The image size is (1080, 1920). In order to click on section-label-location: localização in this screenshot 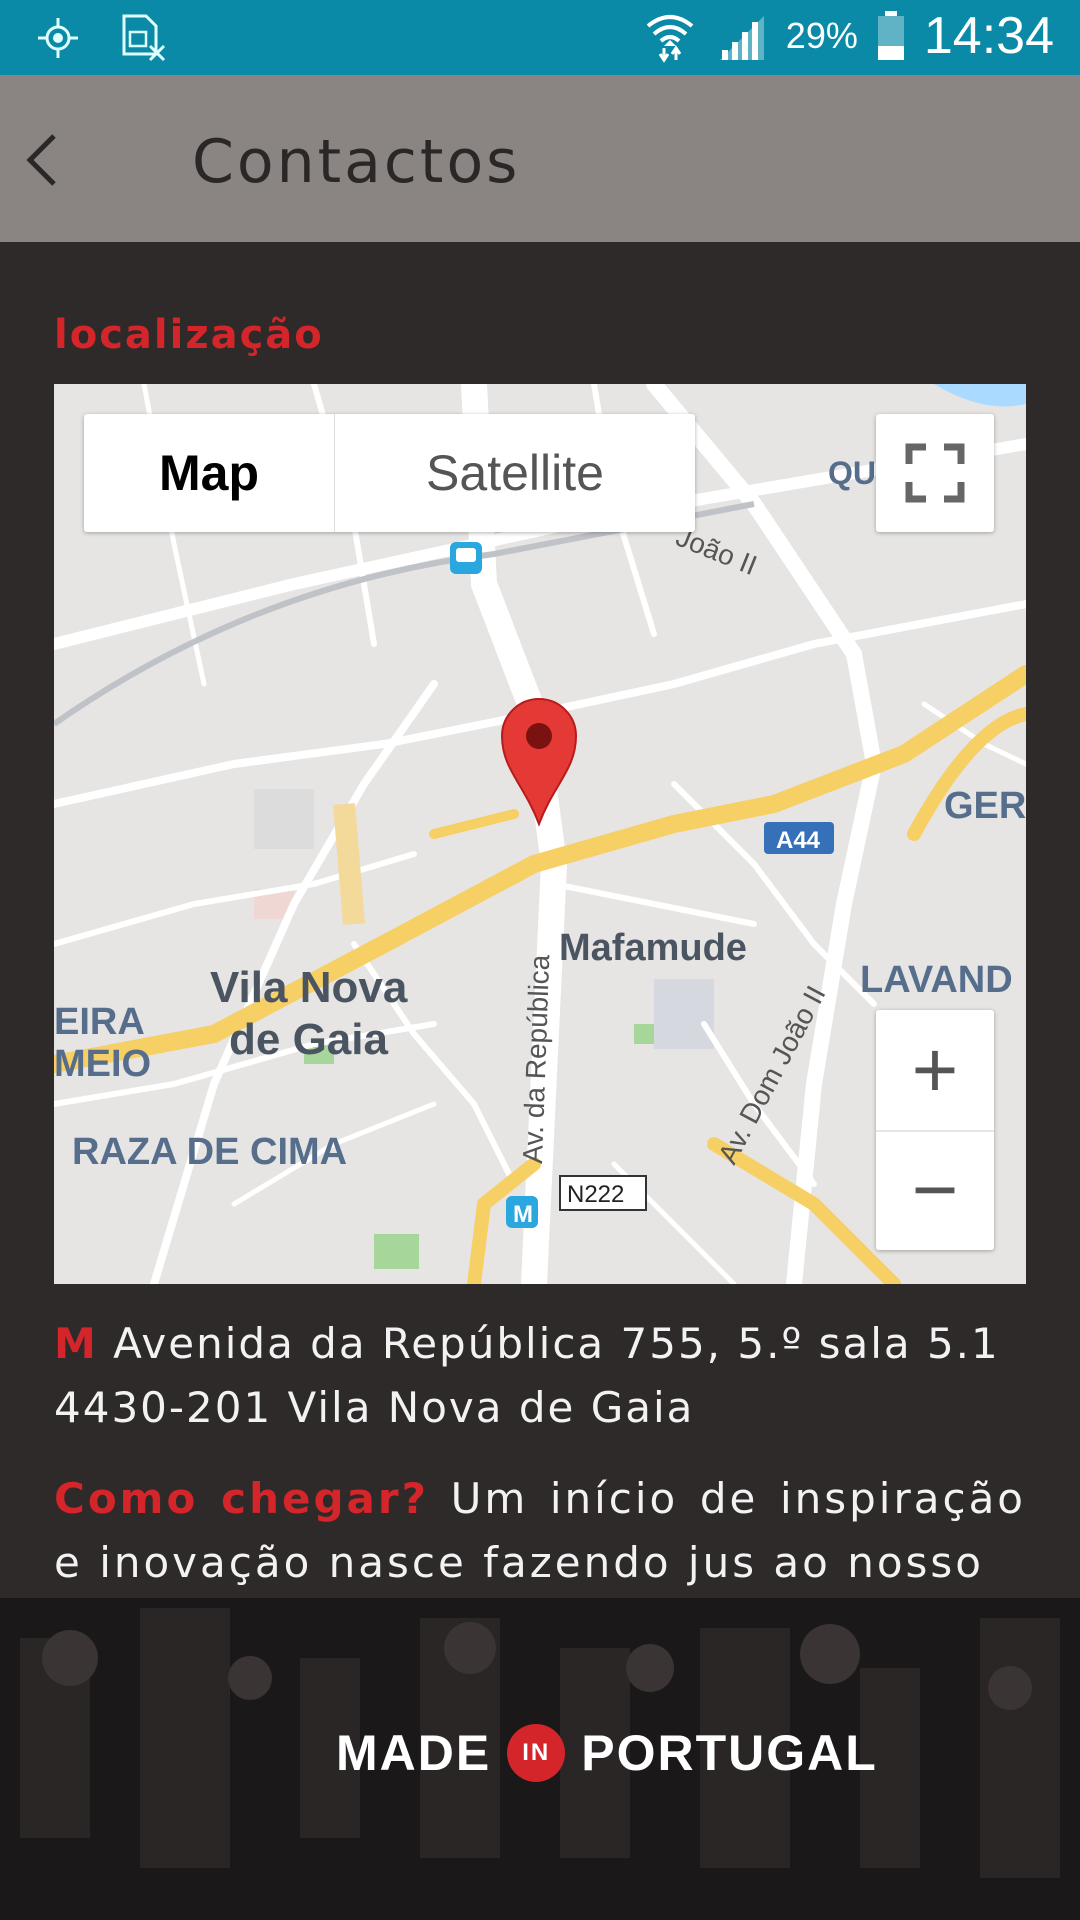, I will do `click(189, 335)`.